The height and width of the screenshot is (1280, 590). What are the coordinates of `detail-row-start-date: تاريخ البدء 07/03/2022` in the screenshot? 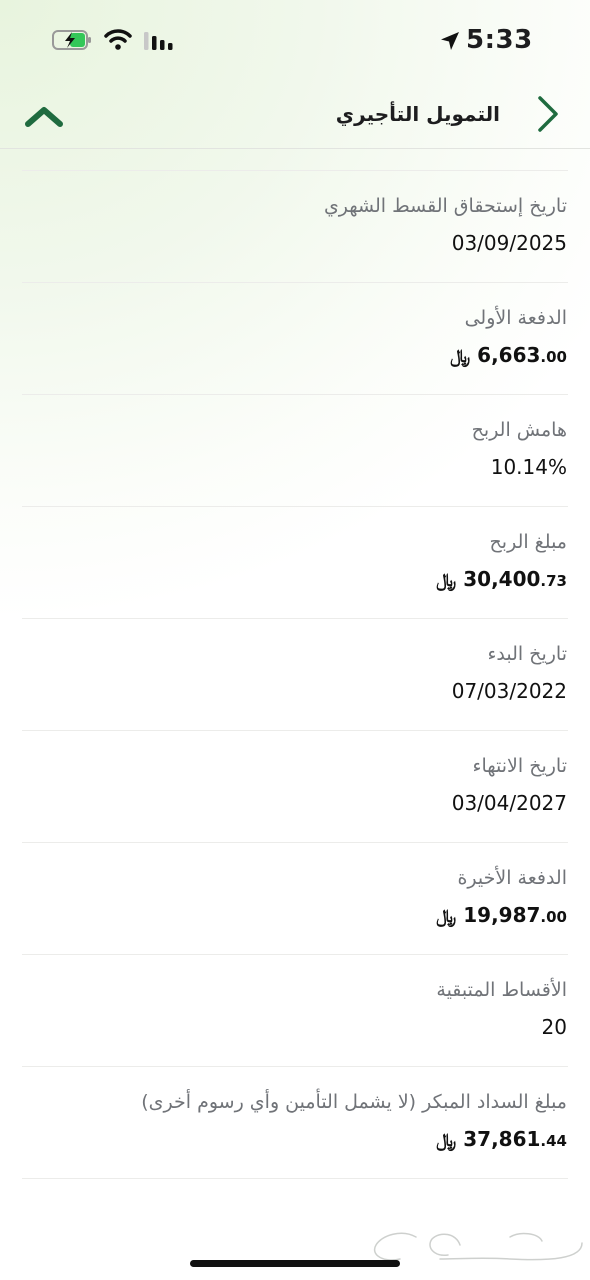 It's located at (295, 675).